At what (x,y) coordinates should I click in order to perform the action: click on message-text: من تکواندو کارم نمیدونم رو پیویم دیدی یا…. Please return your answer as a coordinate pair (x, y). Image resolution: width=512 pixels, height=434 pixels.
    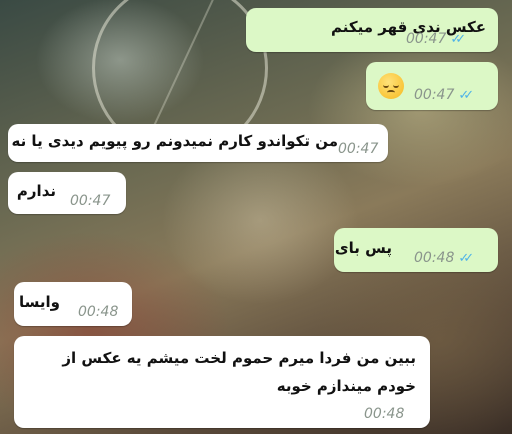
    Looking at the image, I should click on (174, 141).